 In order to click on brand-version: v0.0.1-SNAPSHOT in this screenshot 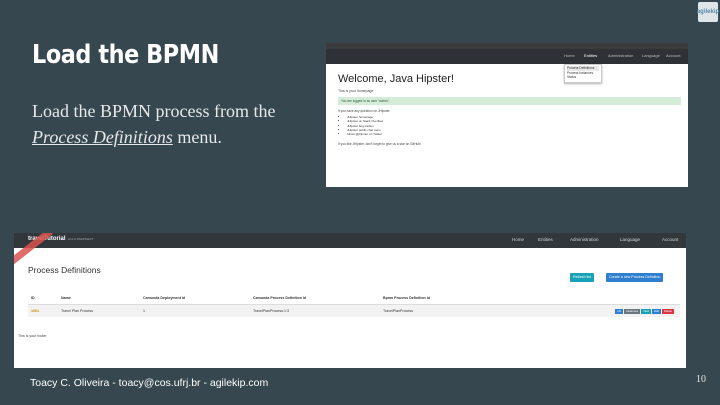, I will do `click(80, 239)`.